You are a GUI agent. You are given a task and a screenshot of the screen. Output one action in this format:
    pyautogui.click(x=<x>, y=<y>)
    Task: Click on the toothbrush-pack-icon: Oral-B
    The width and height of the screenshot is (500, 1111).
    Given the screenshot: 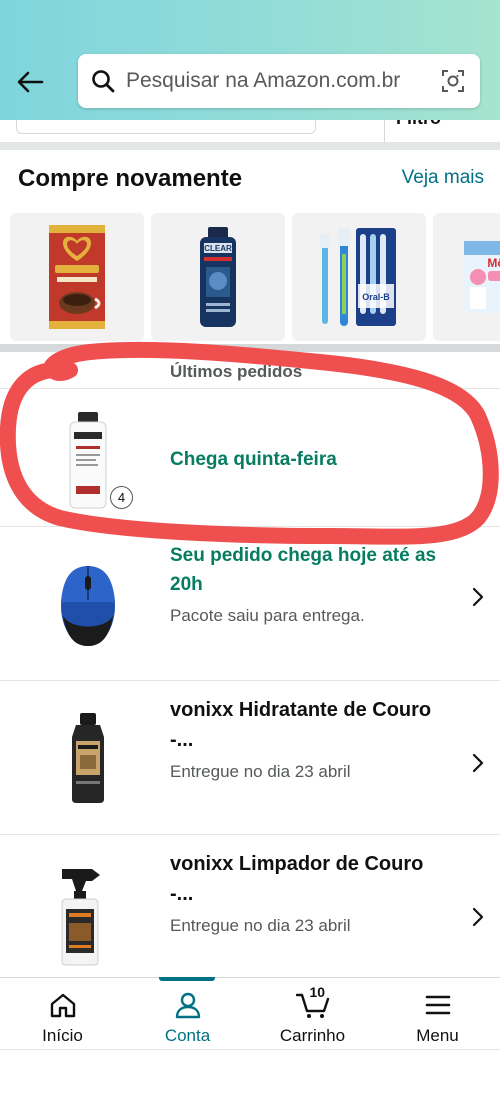 What is the action you would take?
    pyautogui.click(x=358, y=277)
    